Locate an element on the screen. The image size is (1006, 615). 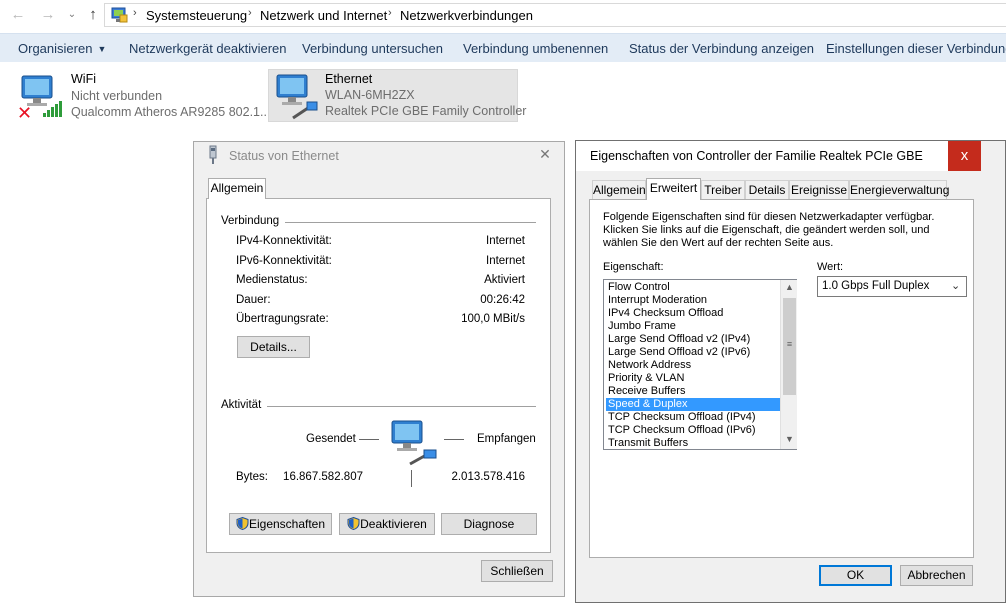
cancel-button: Abbrechen is located at coordinates (936, 575).